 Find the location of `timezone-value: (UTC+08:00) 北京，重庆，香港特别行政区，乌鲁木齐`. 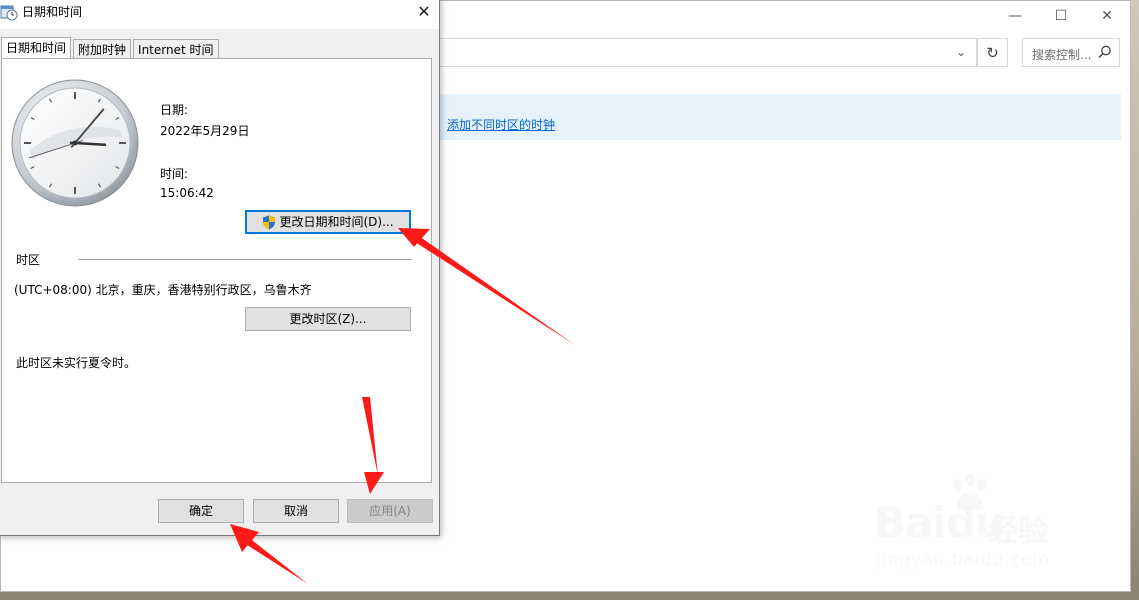

timezone-value: (UTC+08:00) 北京，重庆，香港特别行政区，乌鲁木齐 is located at coordinates (163, 290).